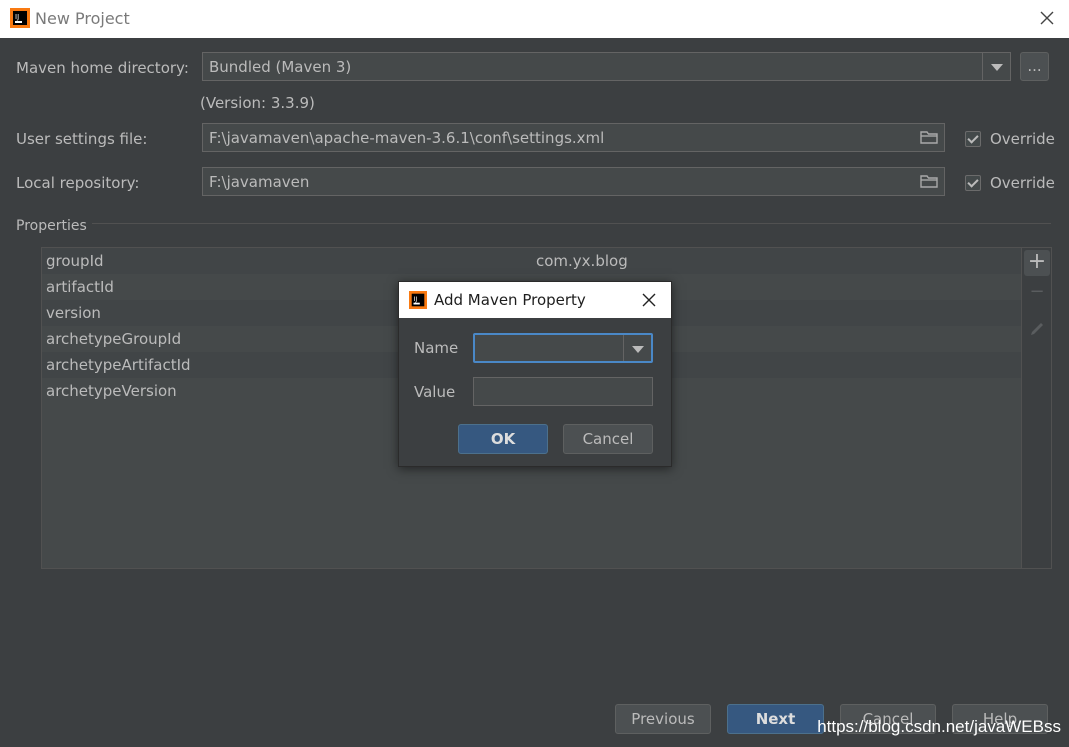 The height and width of the screenshot is (747, 1069). What do you see at coordinates (1037, 408) in the screenshot?
I see `properties-toolbar: + −` at bounding box center [1037, 408].